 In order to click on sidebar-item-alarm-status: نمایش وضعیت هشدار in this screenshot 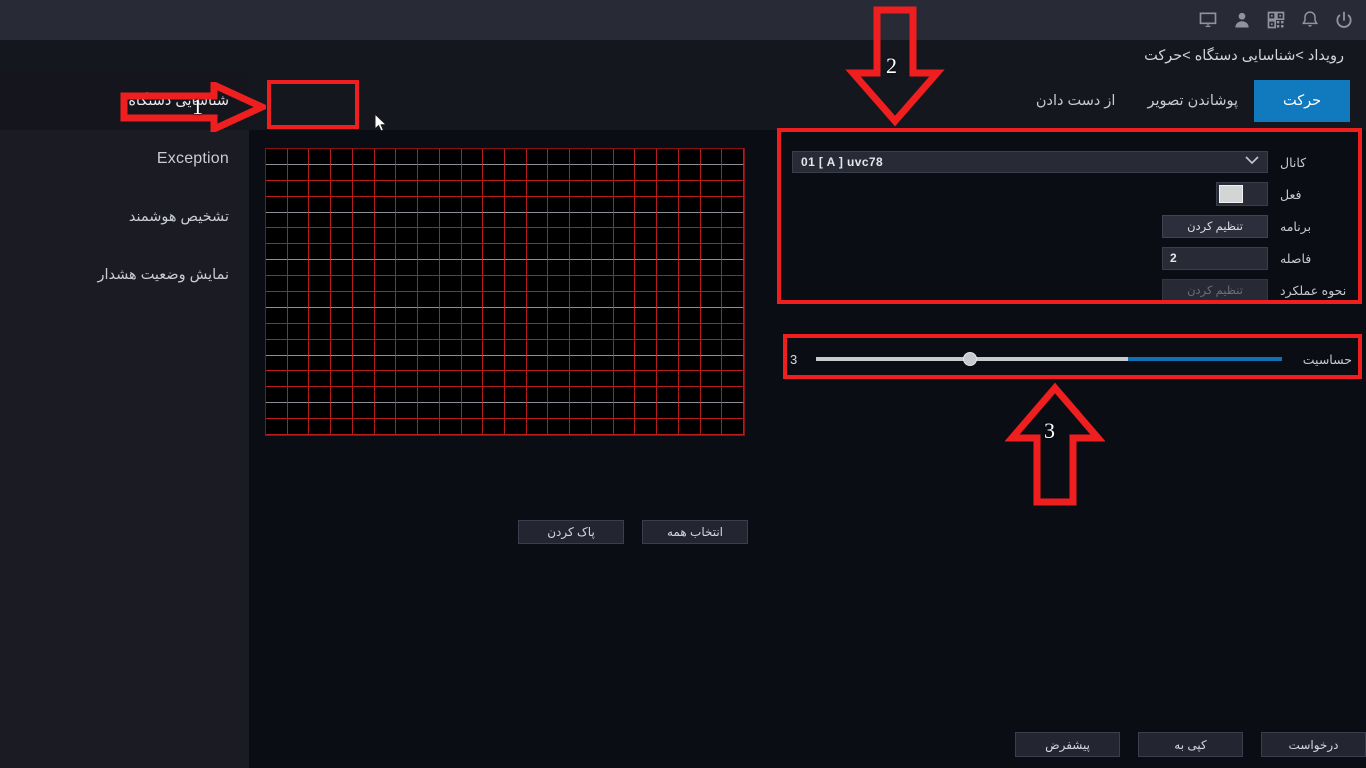, I will do `click(124, 275)`.